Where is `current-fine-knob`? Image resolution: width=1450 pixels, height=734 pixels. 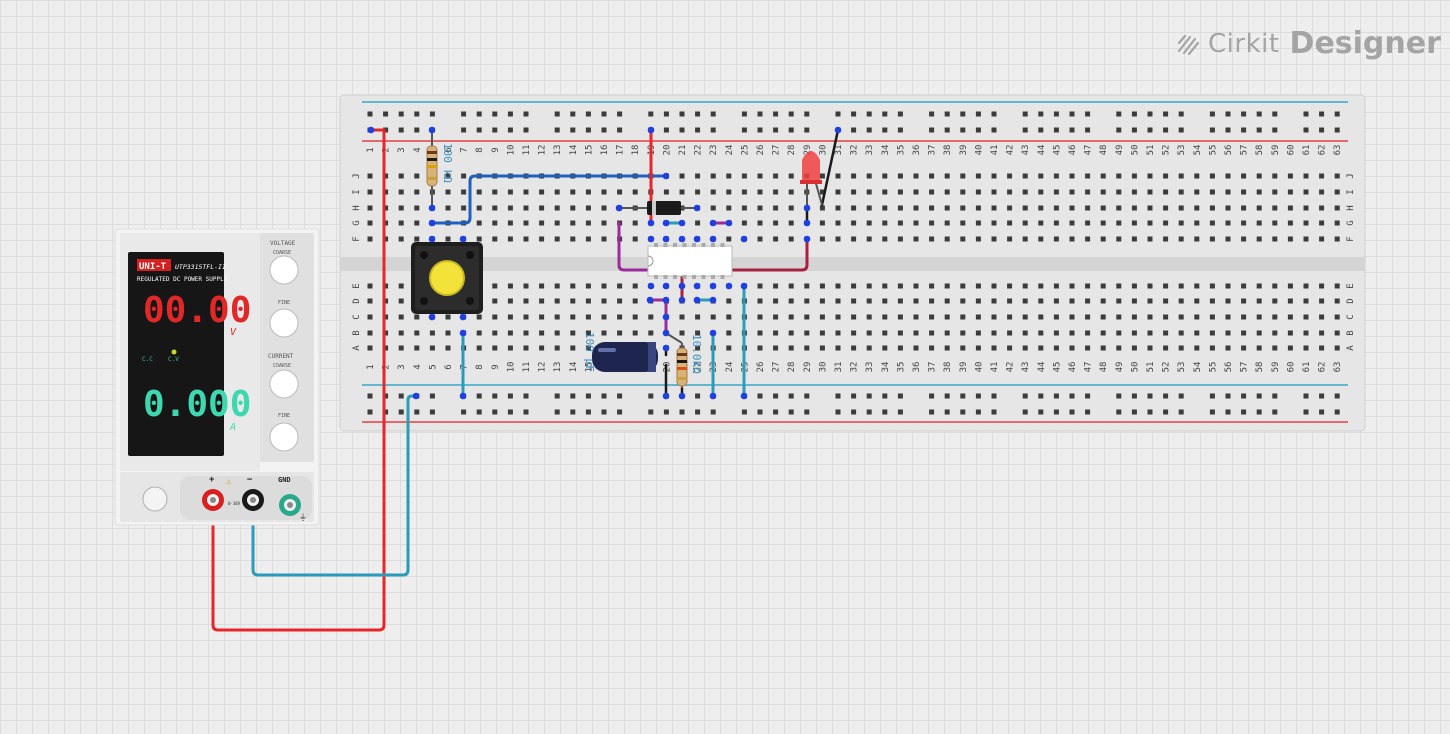 current-fine-knob is located at coordinates (284, 437).